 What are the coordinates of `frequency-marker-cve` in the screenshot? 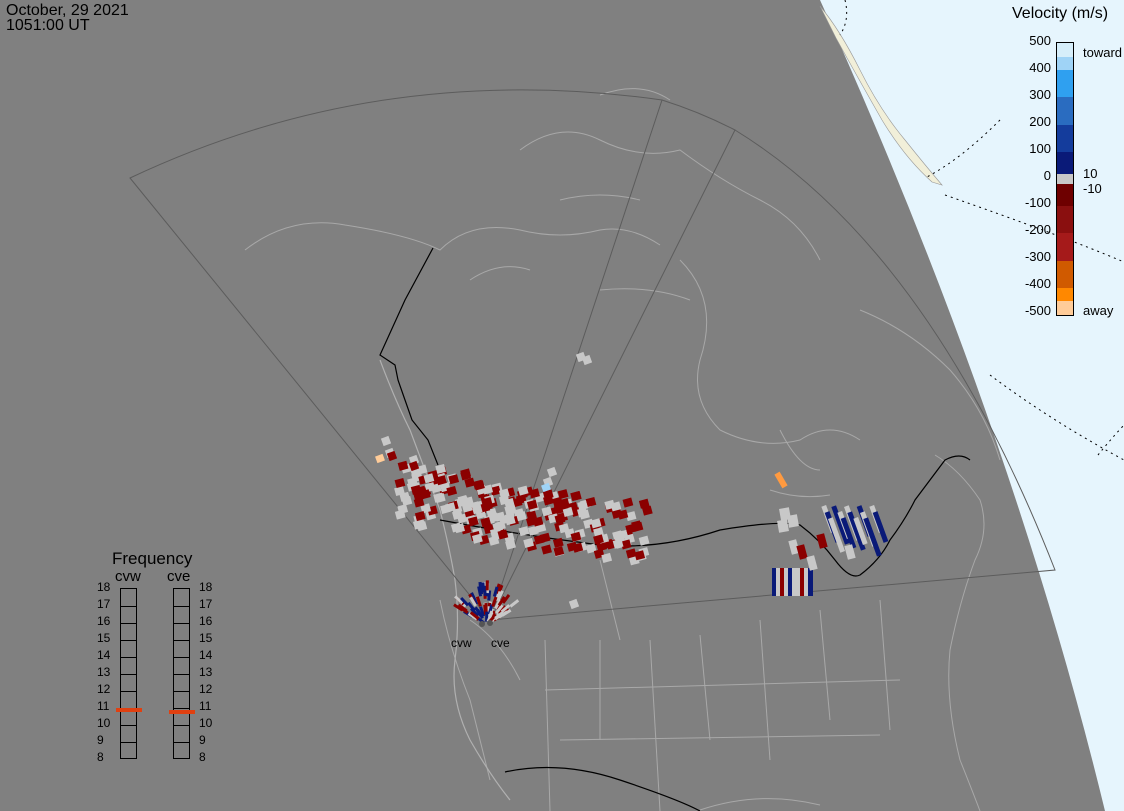 It's located at (182, 712).